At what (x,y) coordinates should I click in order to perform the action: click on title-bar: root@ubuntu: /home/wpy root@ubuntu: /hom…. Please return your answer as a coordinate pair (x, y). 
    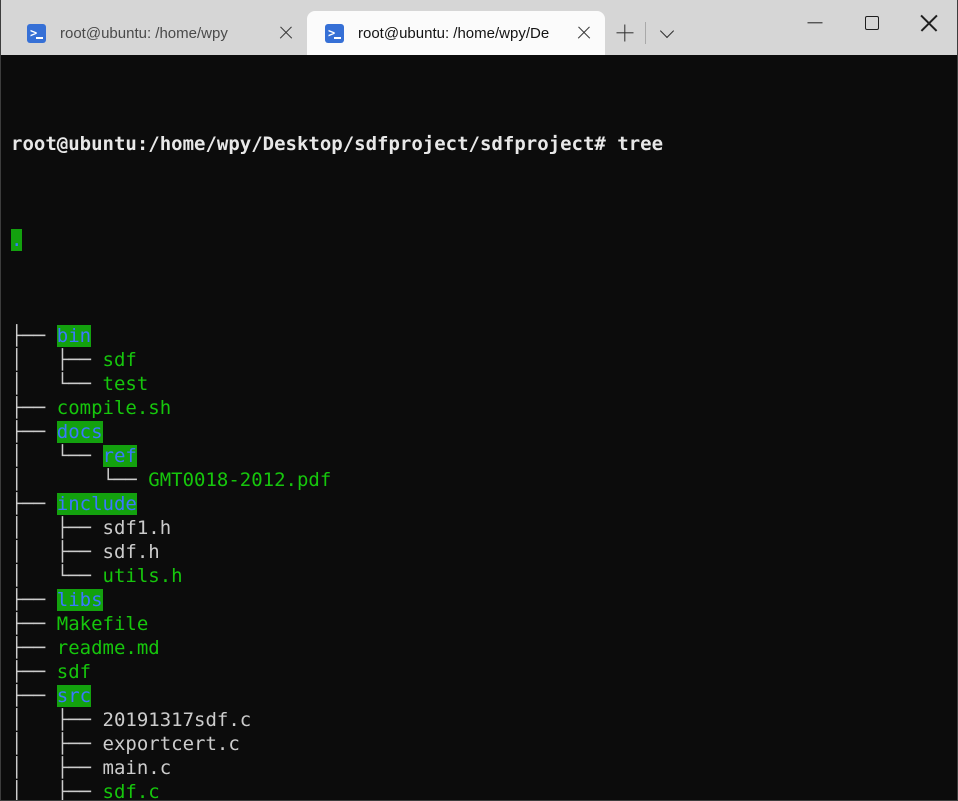
    Looking at the image, I should click on (479, 27).